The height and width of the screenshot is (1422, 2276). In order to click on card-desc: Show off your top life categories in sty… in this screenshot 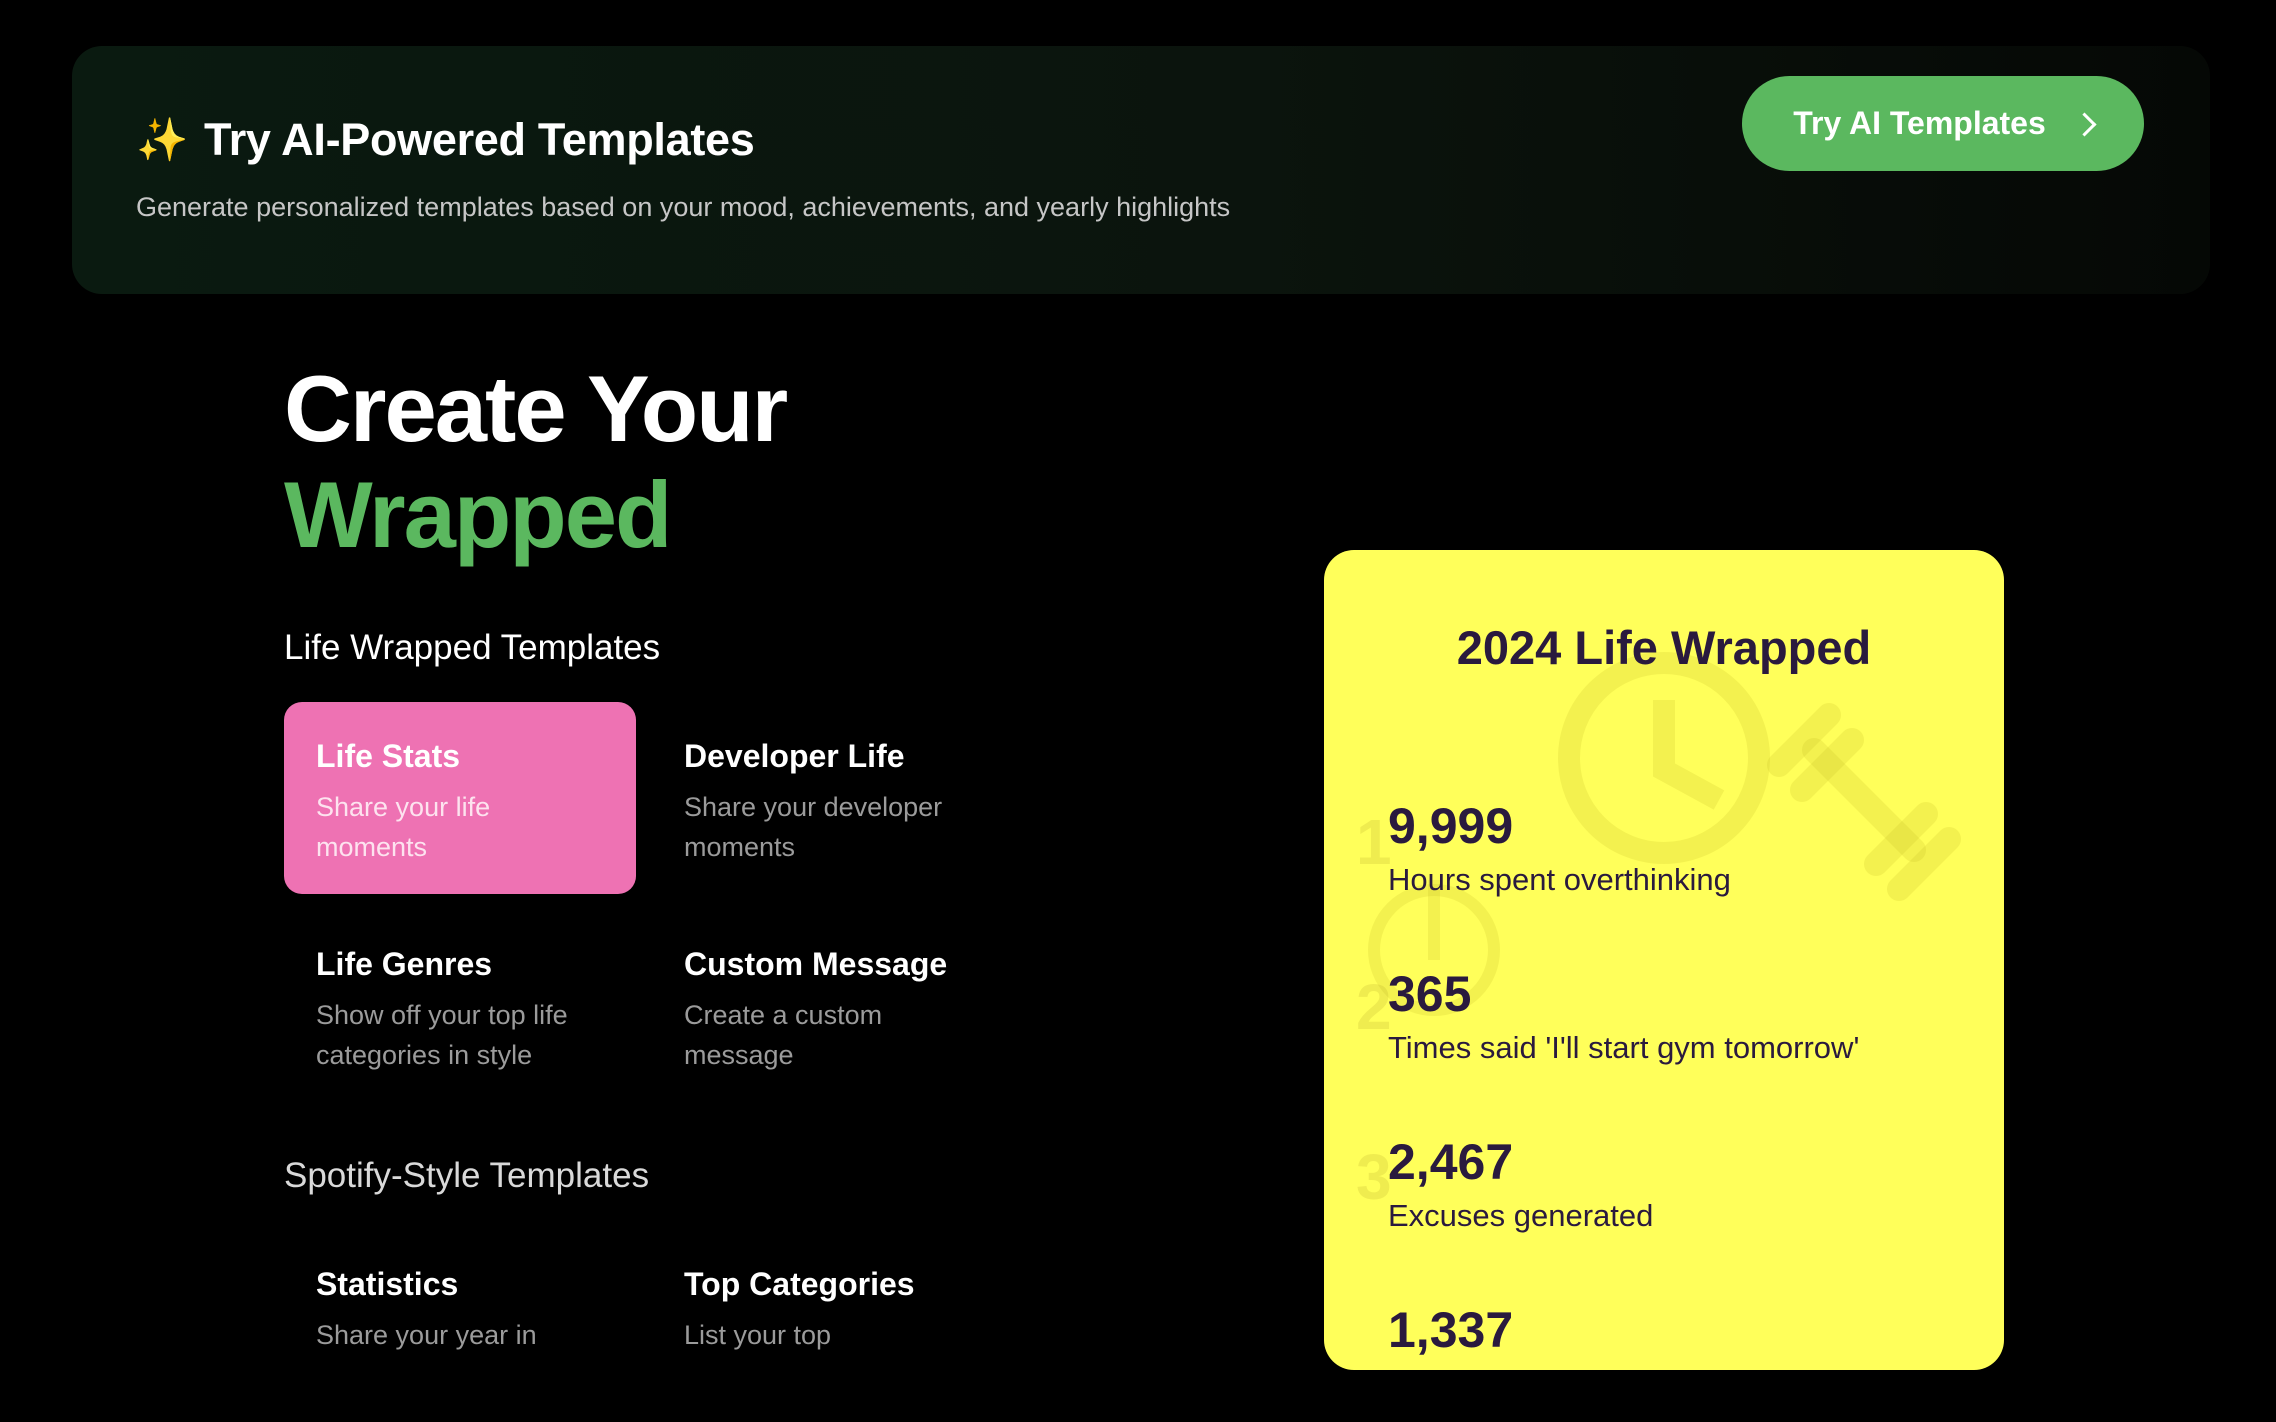, I will do `click(442, 1035)`.